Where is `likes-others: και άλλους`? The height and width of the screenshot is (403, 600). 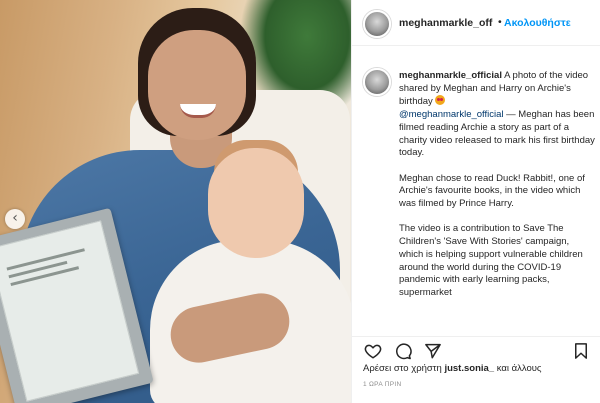 likes-others: και άλλους is located at coordinates (518, 368).